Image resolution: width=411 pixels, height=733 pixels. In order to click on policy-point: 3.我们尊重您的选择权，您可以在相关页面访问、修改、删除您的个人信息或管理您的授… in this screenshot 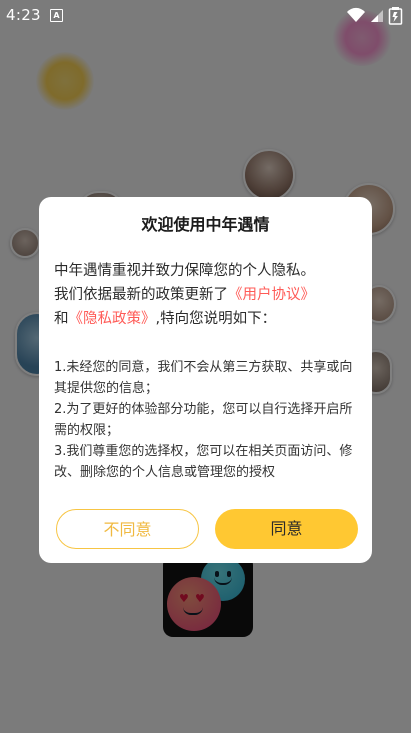, I will do `click(203, 462)`.